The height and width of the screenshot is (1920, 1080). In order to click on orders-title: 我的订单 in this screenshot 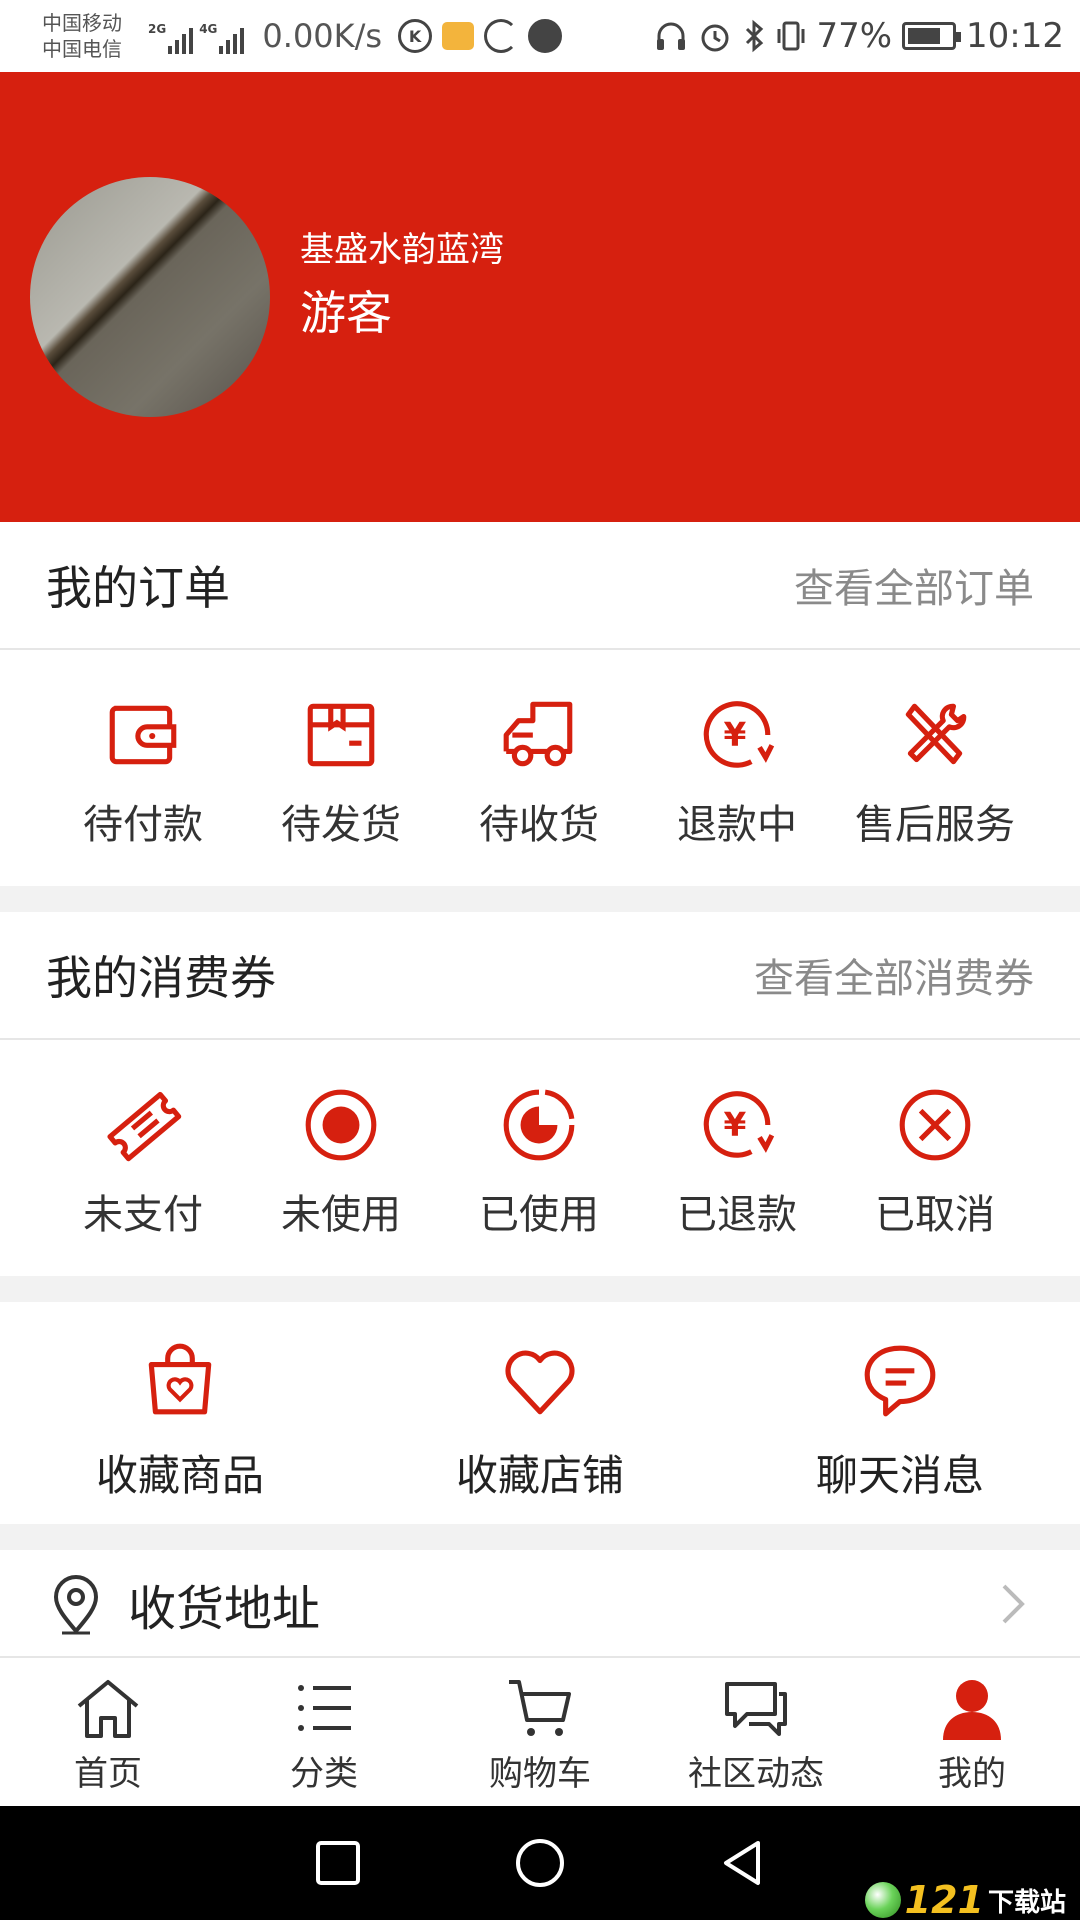, I will do `click(138, 588)`.